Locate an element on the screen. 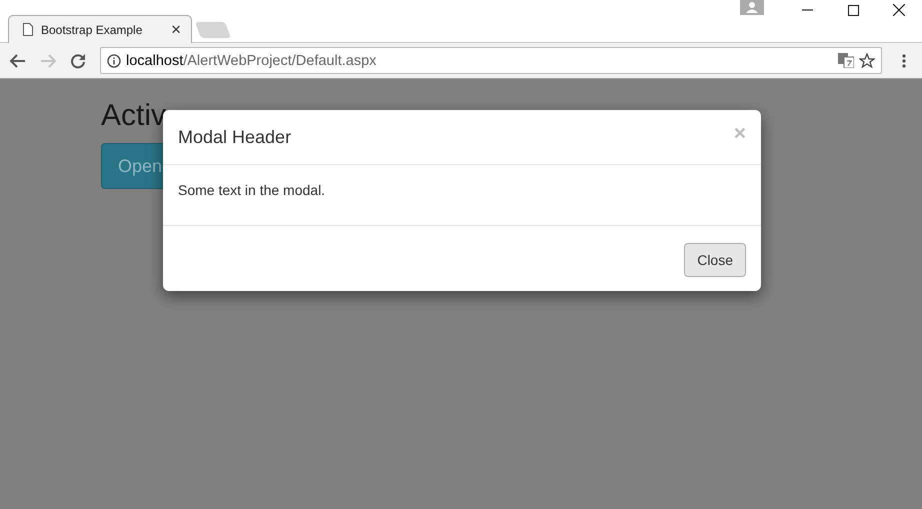 This screenshot has height=509, width=922. minimize-icon is located at coordinates (807, 10).